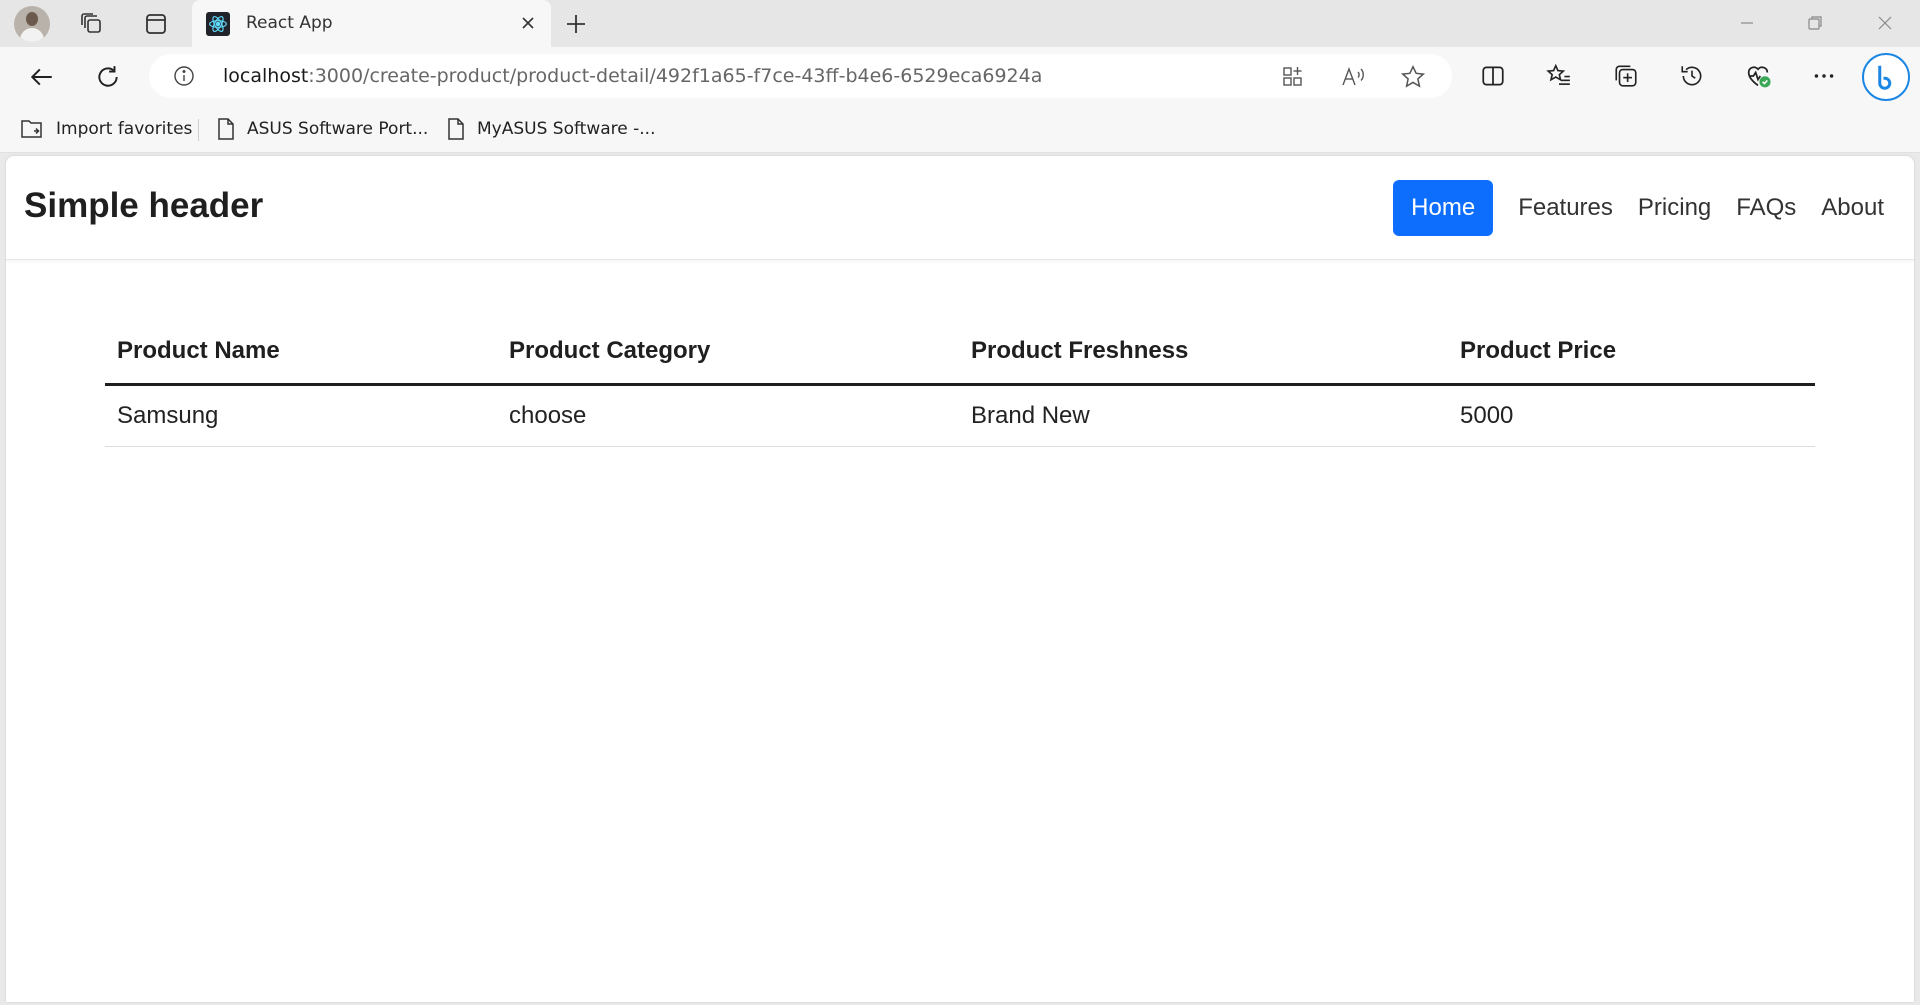 The image size is (1920, 1005). I want to click on column-header-product-name: Product Name, so click(301, 353).